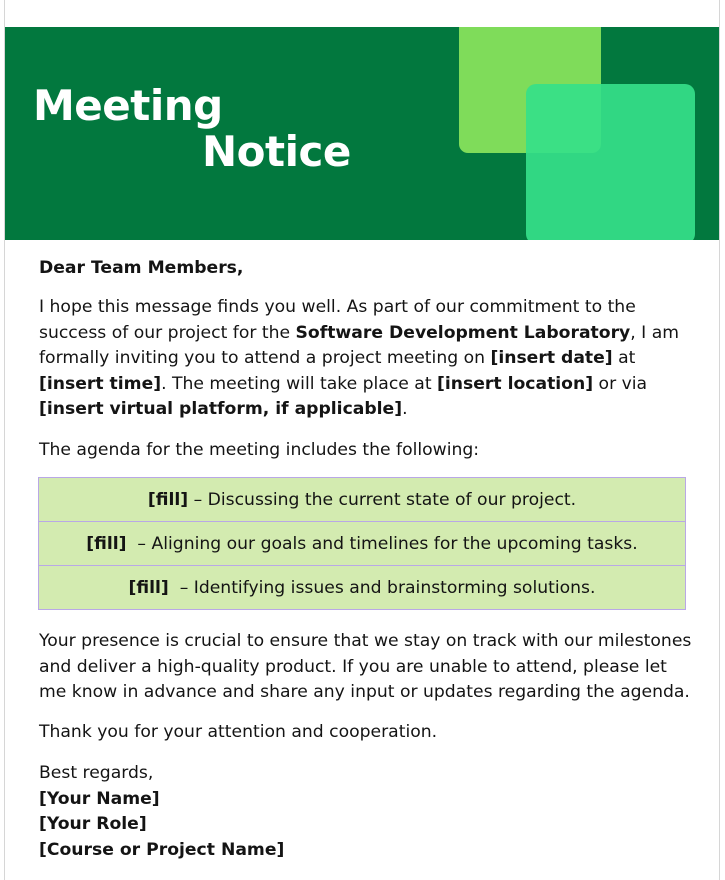  What do you see at coordinates (624, 358) in the screenshot?
I see `intro-text: at` at bounding box center [624, 358].